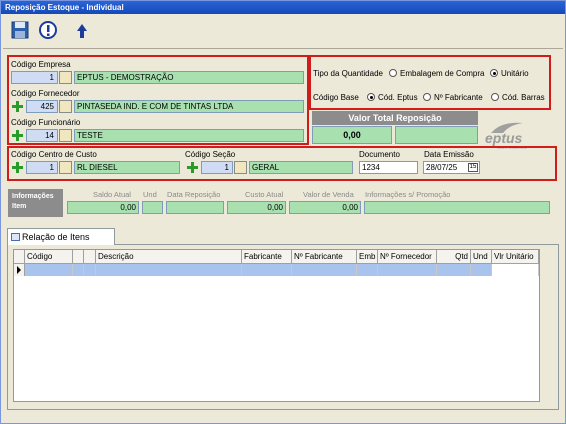  Describe the element at coordinates (189, 135) in the screenshot. I see `funcionario-name-field: TESTE` at that location.